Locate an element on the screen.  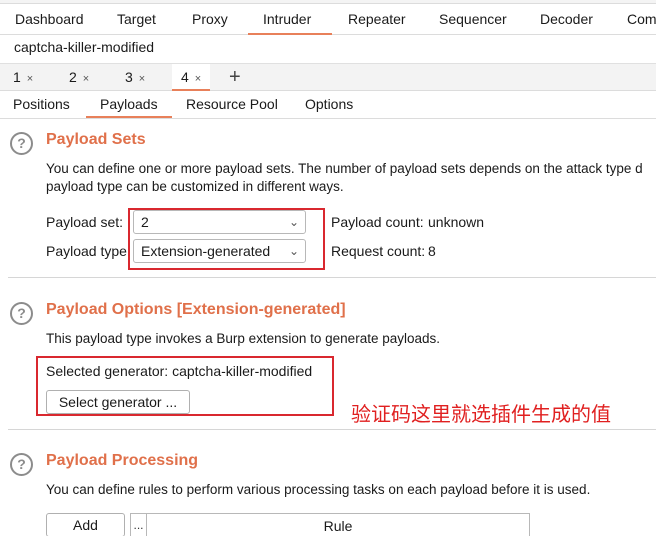
annotation-text: 验证码这里就选插件生成的值 is located at coordinates (481, 414).